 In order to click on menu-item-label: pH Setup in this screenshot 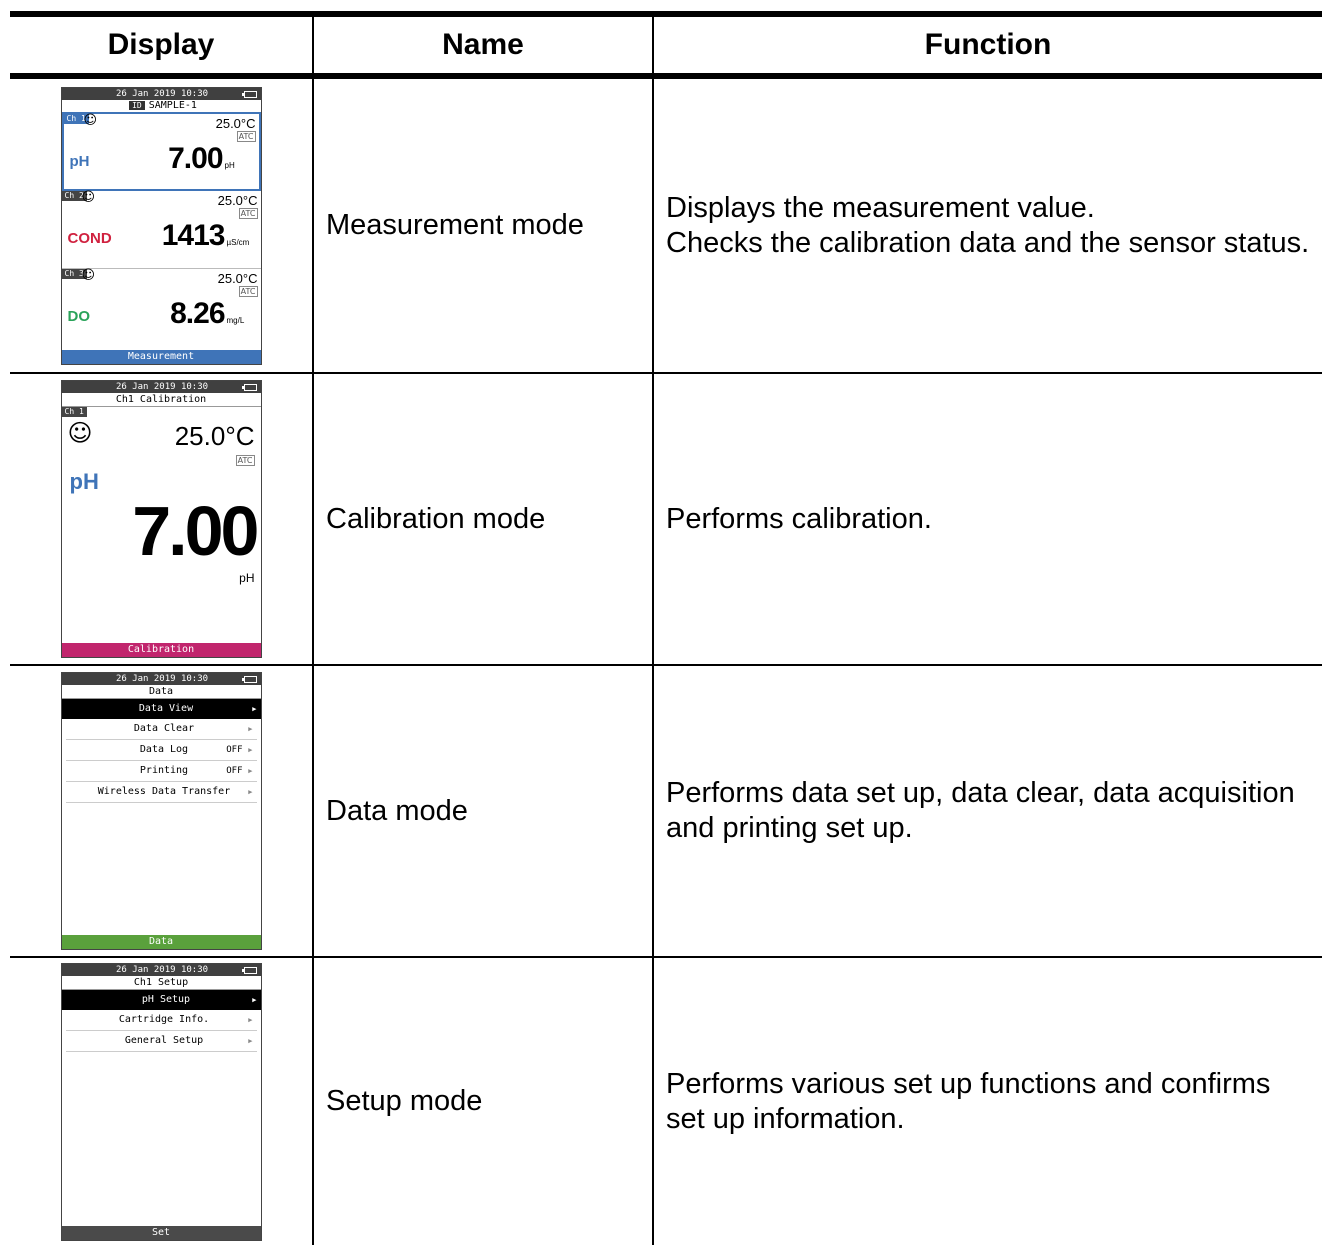, I will do `click(166, 999)`.